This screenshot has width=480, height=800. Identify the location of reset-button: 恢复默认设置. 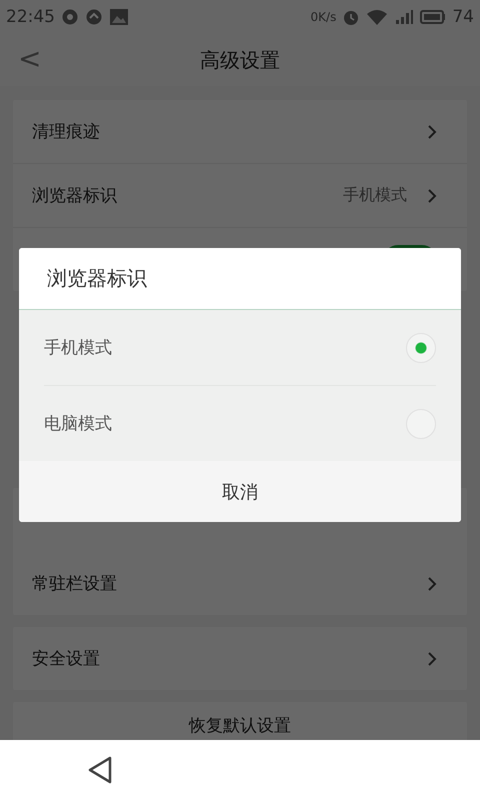
(240, 721).